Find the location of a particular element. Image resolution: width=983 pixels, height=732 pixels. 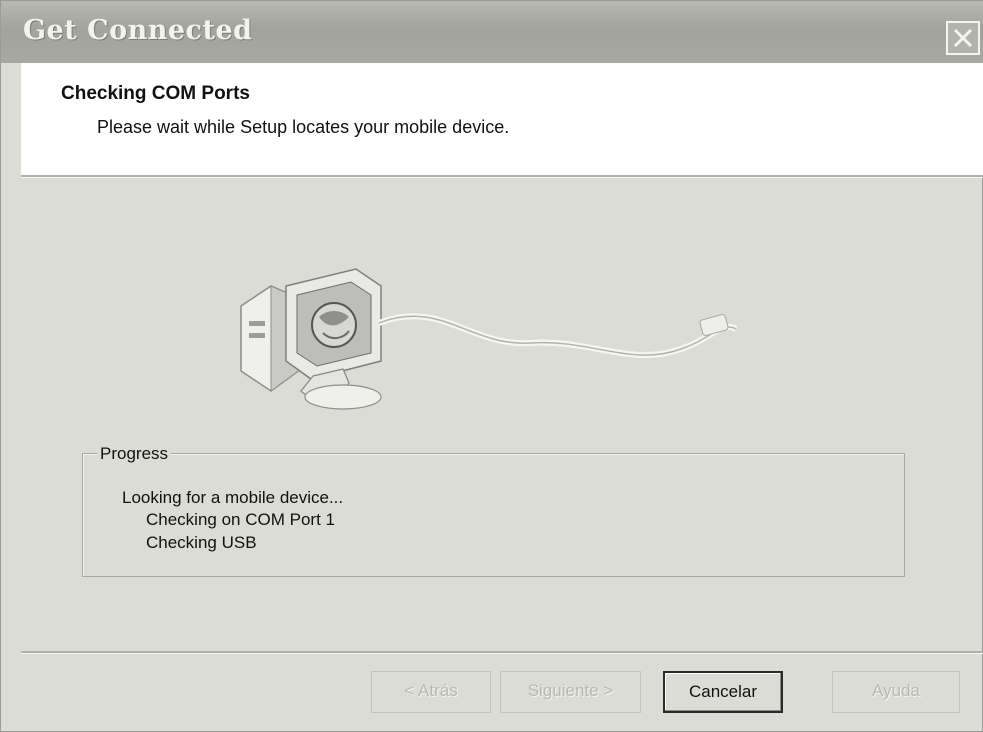

back-button: < Atrás is located at coordinates (431, 692).